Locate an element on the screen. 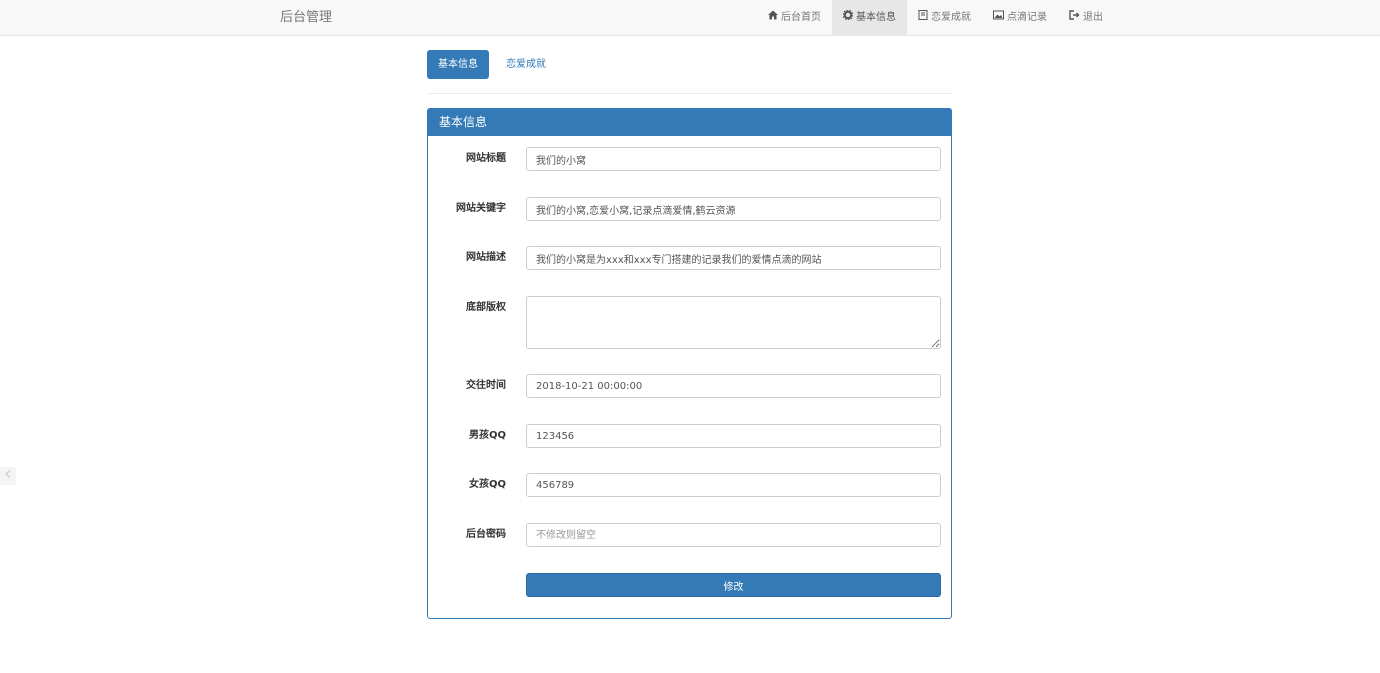  tab-achievements: 恋爱成就 is located at coordinates (526, 64).